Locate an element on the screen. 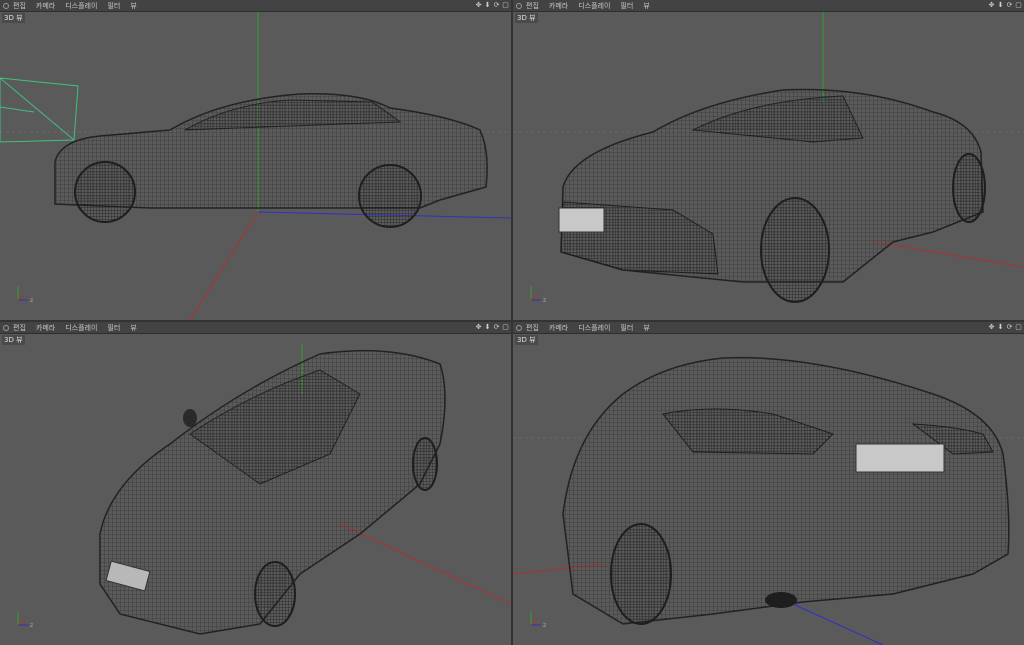 The height and width of the screenshot is (645, 1024). rear-license-plate is located at coordinates (900, 458).